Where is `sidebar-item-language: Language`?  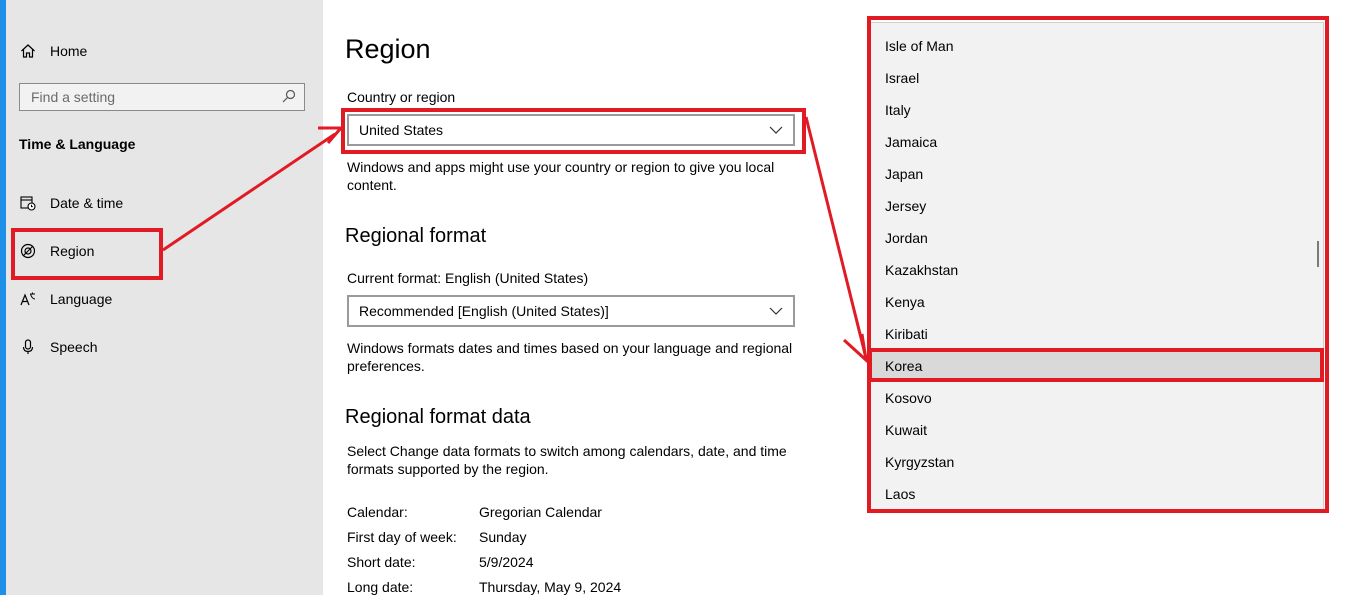 sidebar-item-language: Language is located at coordinates (66, 299).